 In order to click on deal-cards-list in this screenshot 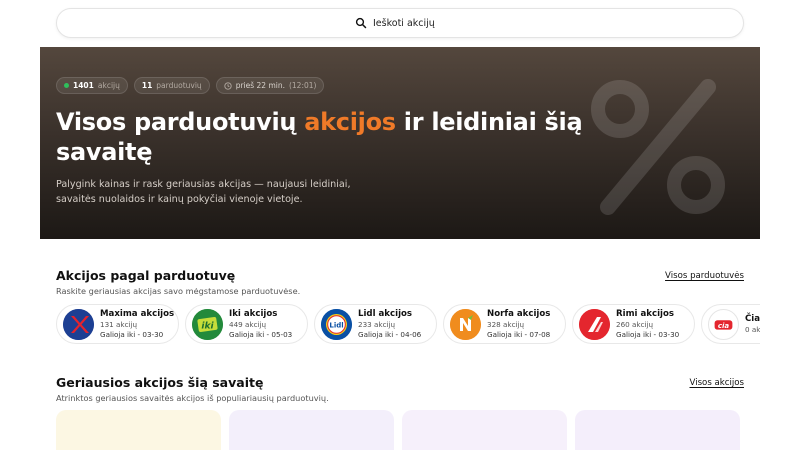, I will do `click(398, 430)`.